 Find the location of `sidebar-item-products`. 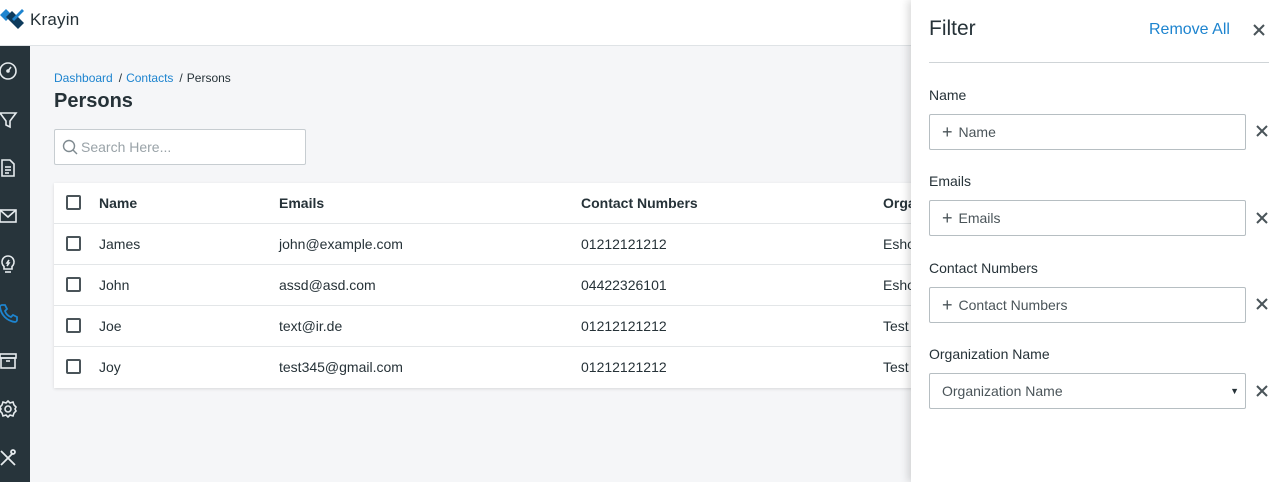

sidebar-item-products is located at coordinates (15, 361).